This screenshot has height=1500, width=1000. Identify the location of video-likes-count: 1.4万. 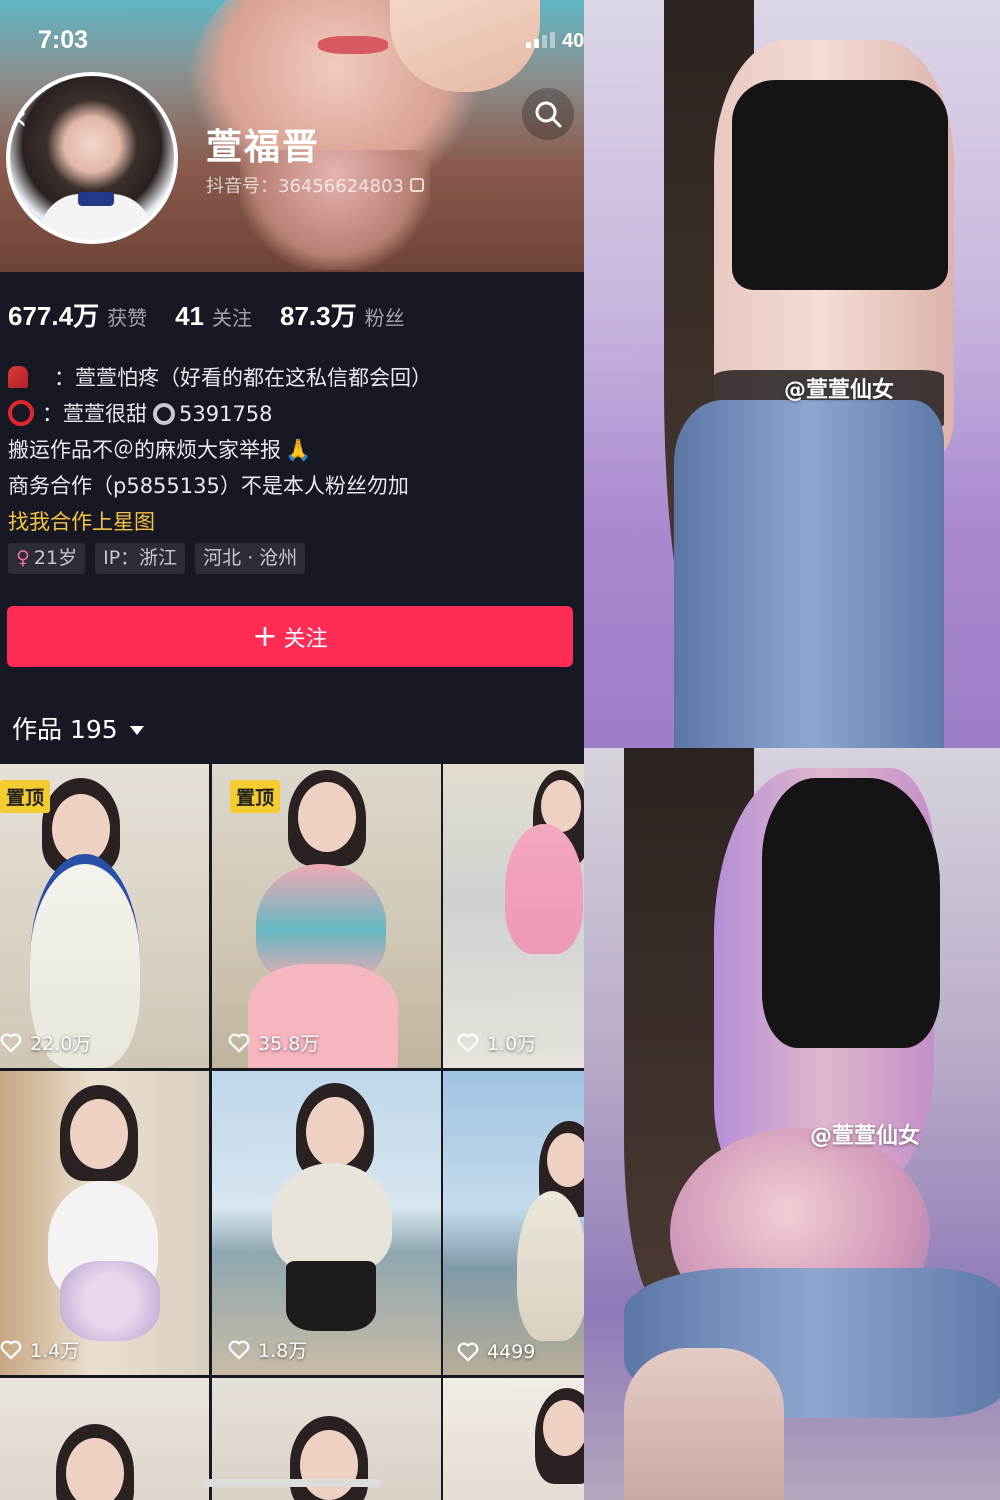
(55, 1351).